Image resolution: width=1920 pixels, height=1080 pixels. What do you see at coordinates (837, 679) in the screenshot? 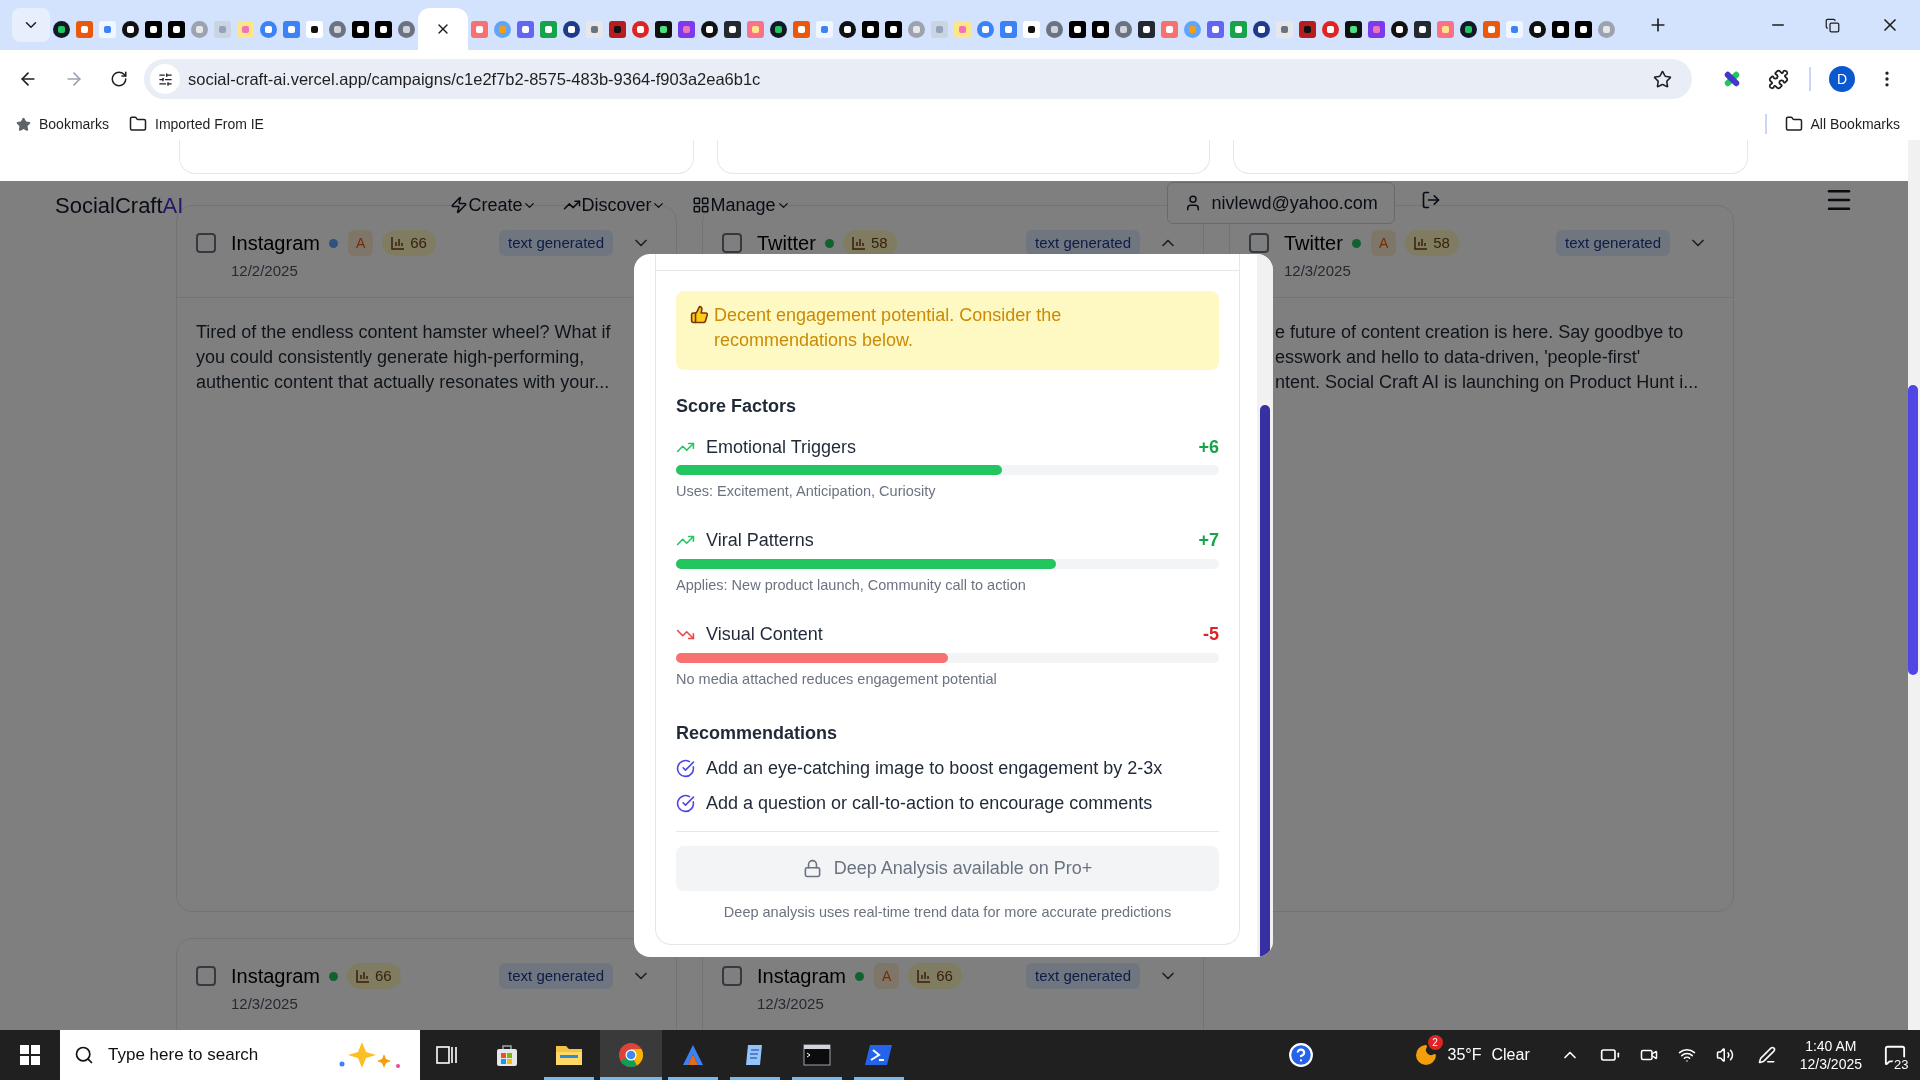
I see `factor-note: No media attached reduces engagement potential` at bounding box center [837, 679].